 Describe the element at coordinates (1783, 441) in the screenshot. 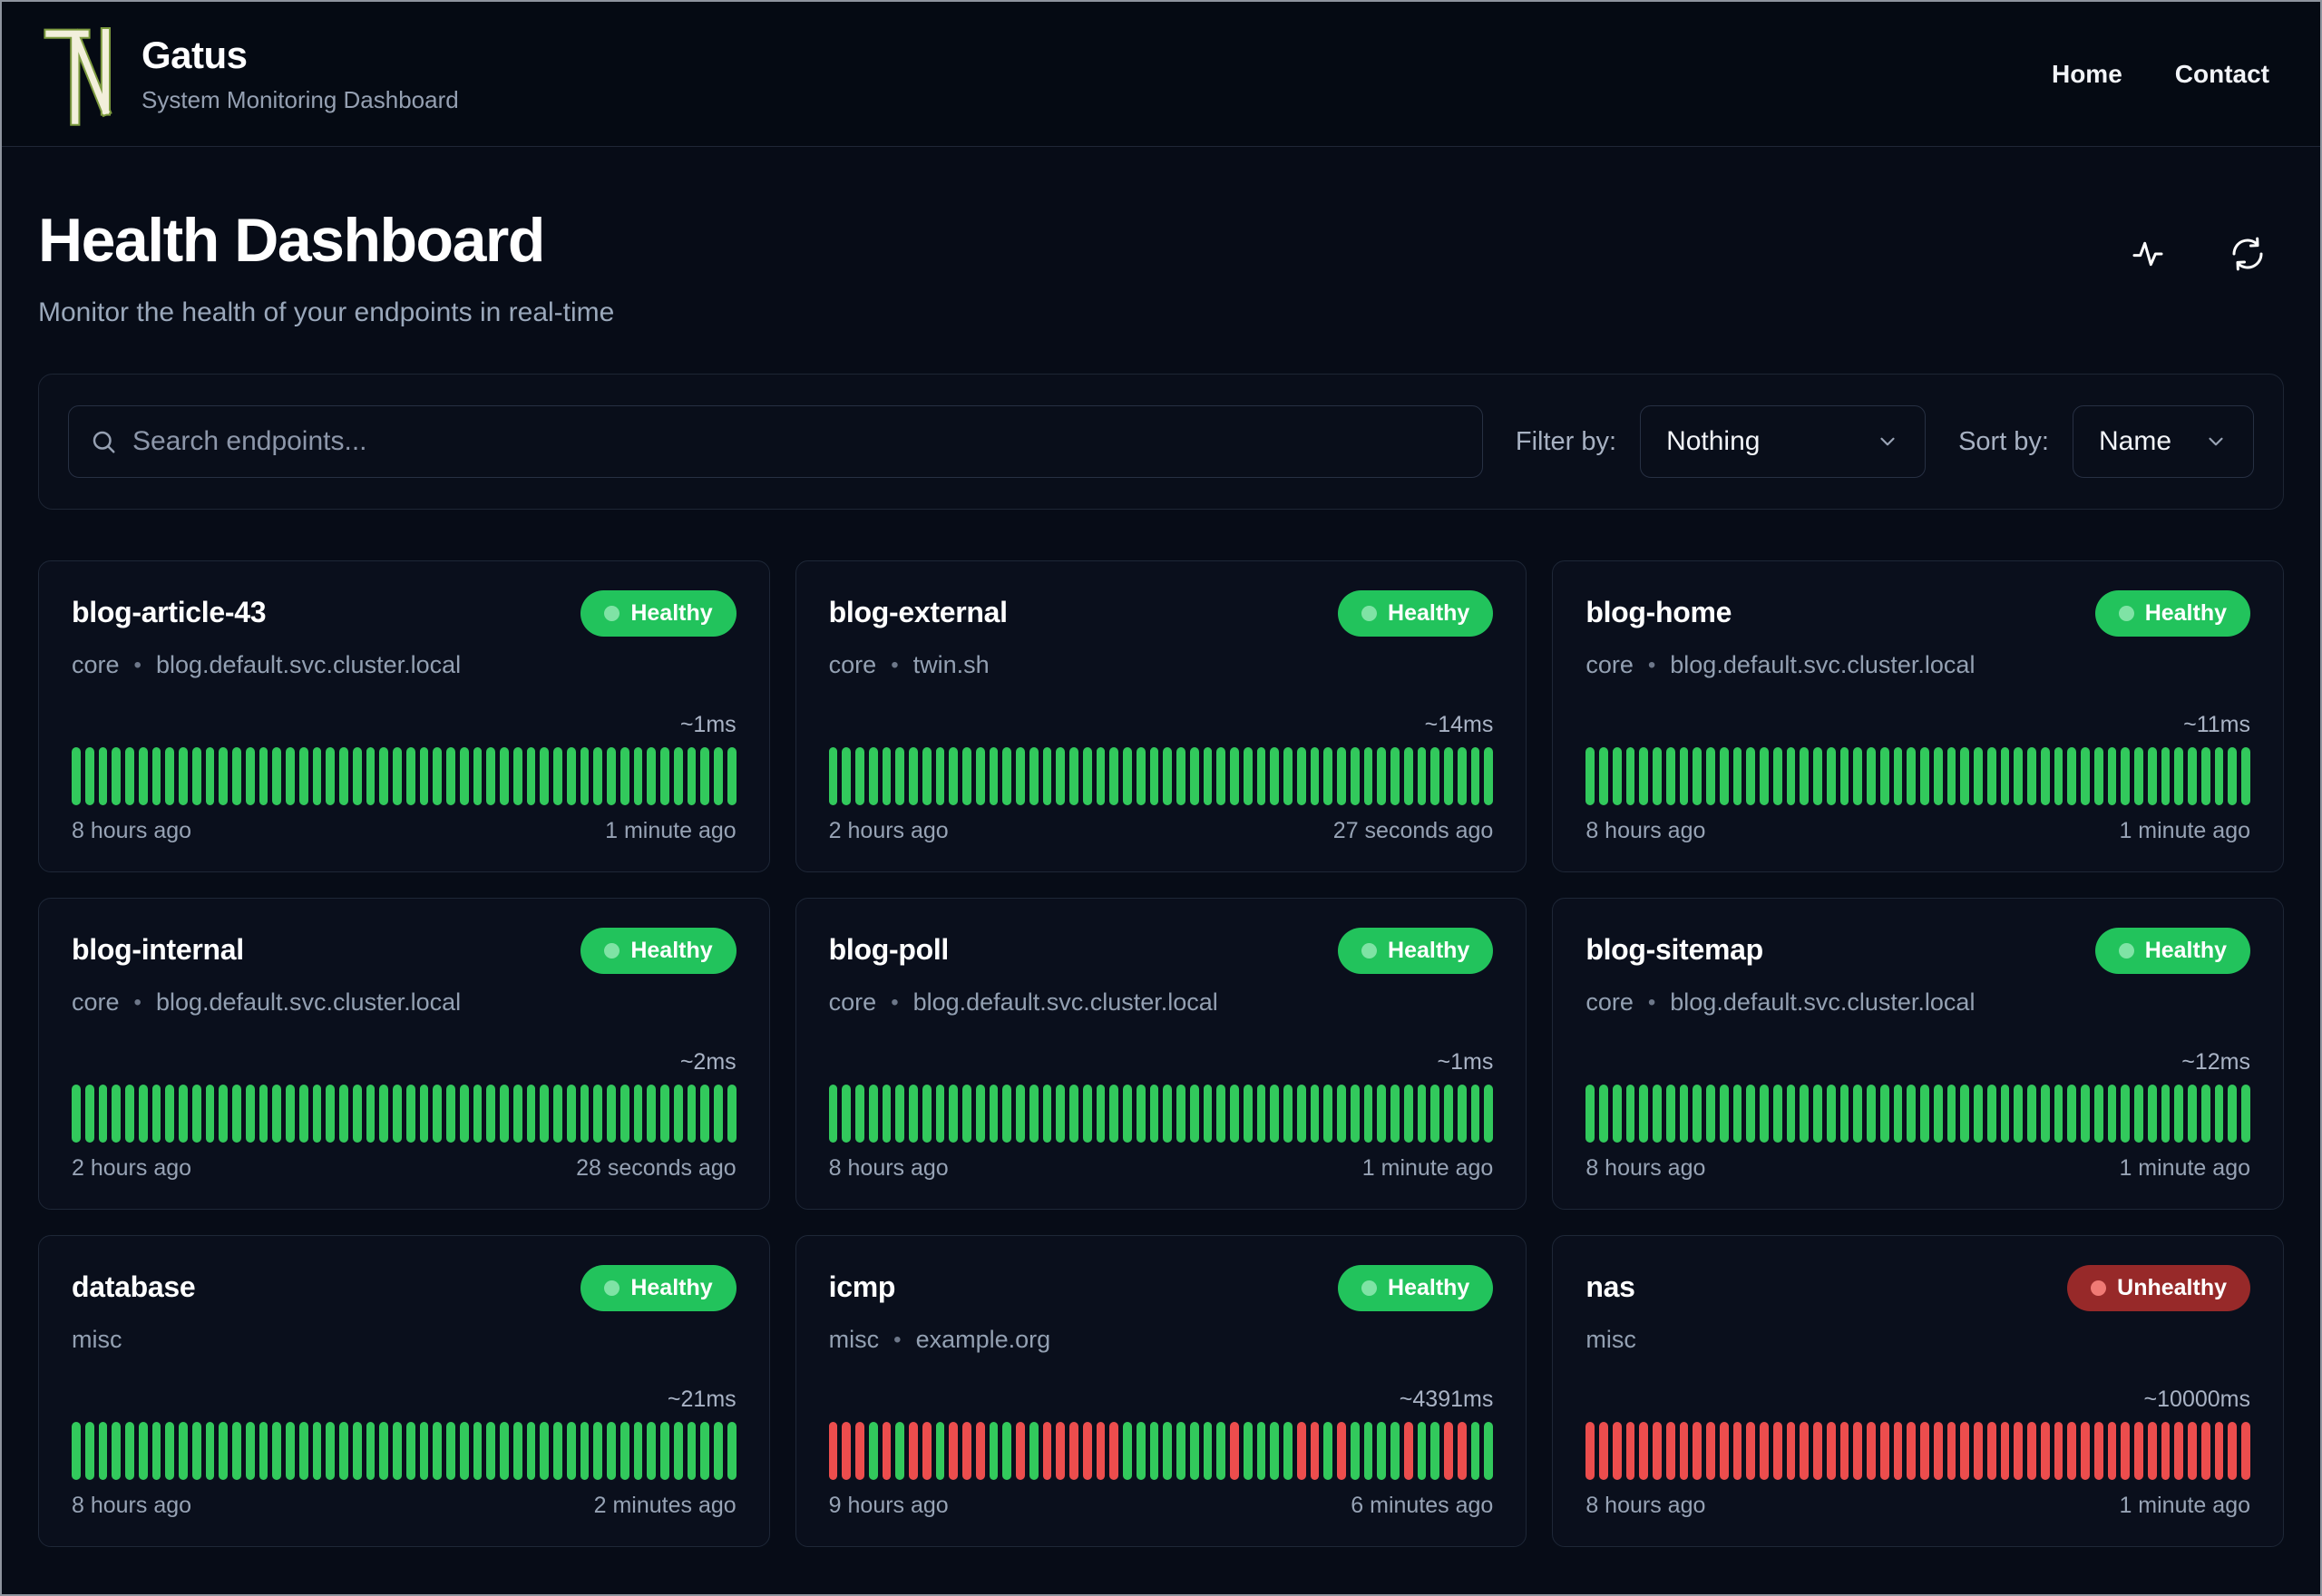

I see `filter-select: Nothing` at that location.